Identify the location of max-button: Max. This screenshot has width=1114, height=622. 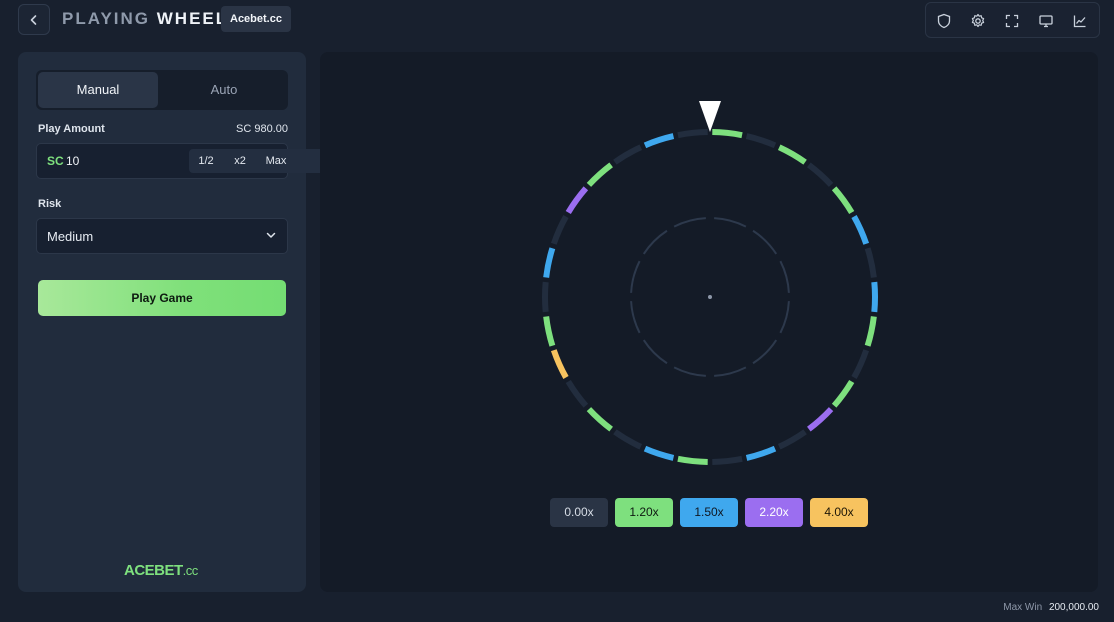
(276, 161).